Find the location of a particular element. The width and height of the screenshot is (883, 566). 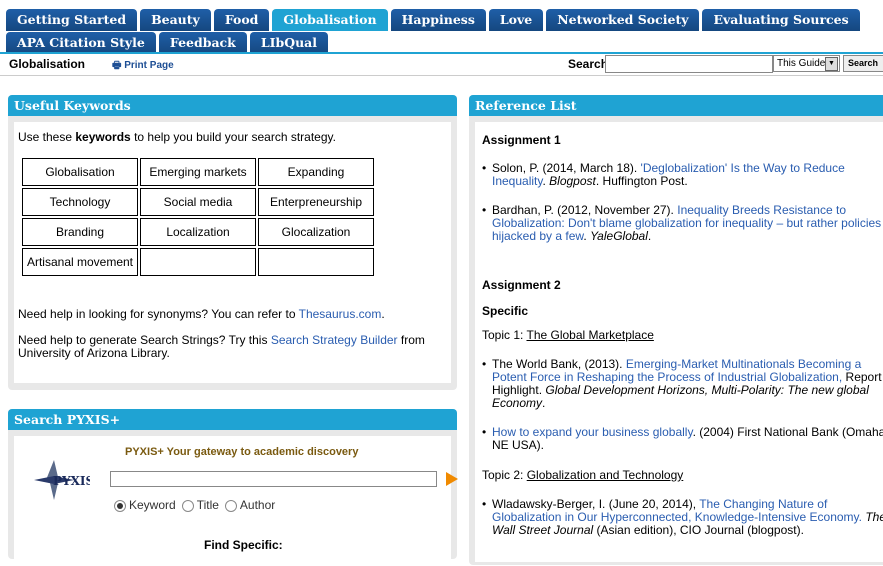

search-button: Search is located at coordinates (863, 63).